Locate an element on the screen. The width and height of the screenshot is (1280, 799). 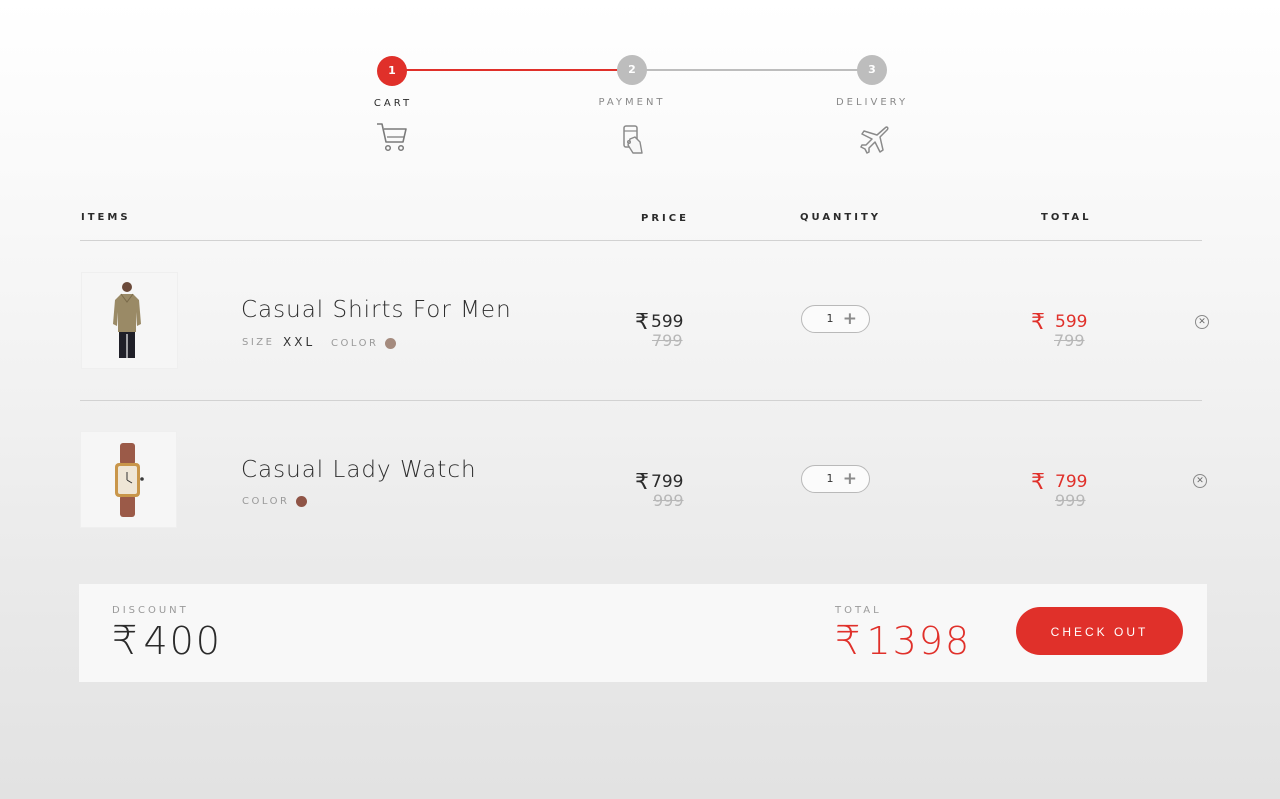
product-image-shirt is located at coordinates (129, 320).